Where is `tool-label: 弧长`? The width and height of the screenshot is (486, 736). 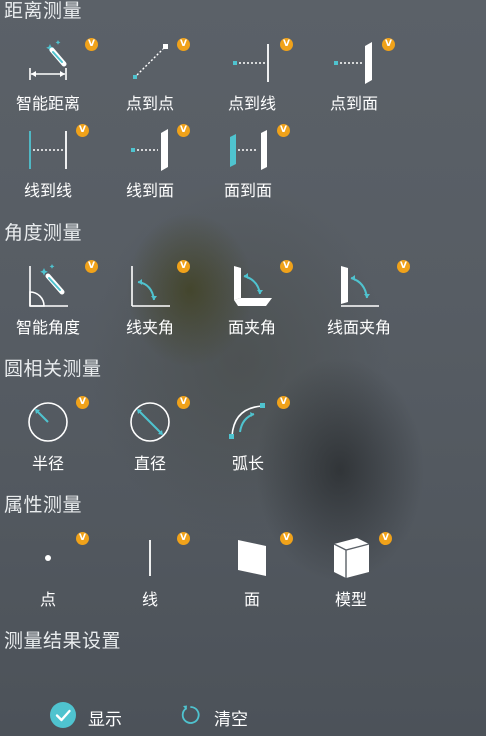 tool-label: 弧长 is located at coordinates (247, 463).